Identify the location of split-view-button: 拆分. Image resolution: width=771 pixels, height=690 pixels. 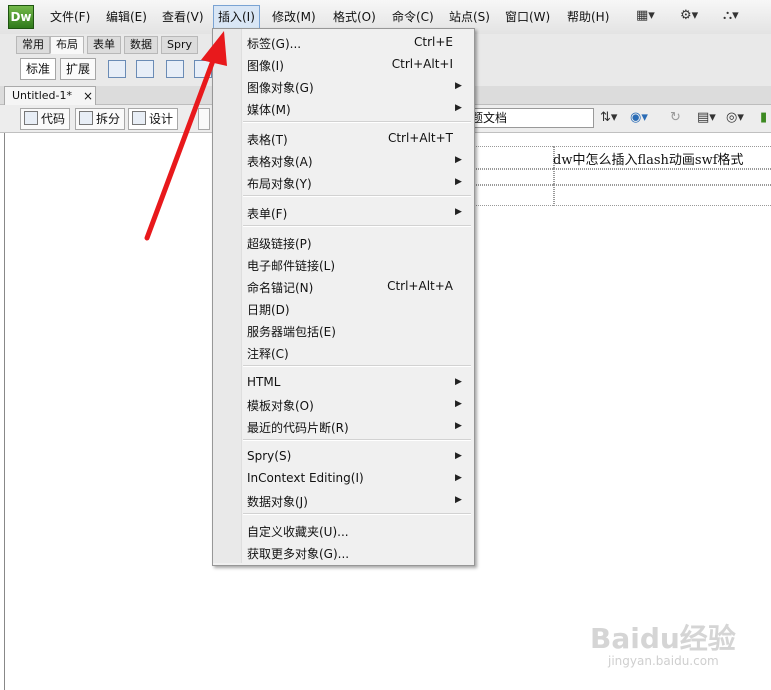
(100, 119).